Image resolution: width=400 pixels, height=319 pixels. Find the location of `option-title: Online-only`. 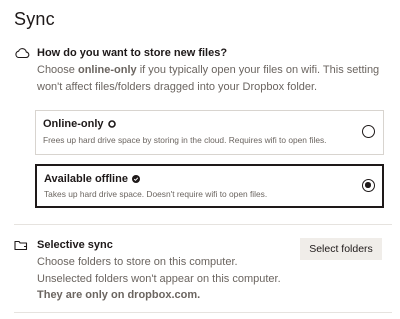

option-title: Online-only is located at coordinates (73, 124).